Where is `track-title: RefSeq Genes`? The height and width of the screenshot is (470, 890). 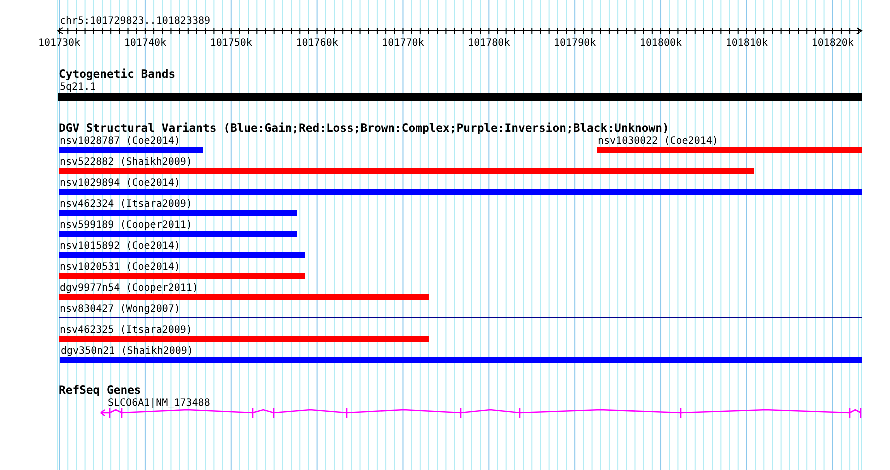
track-title: RefSeq Genes is located at coordinates (100, 390).